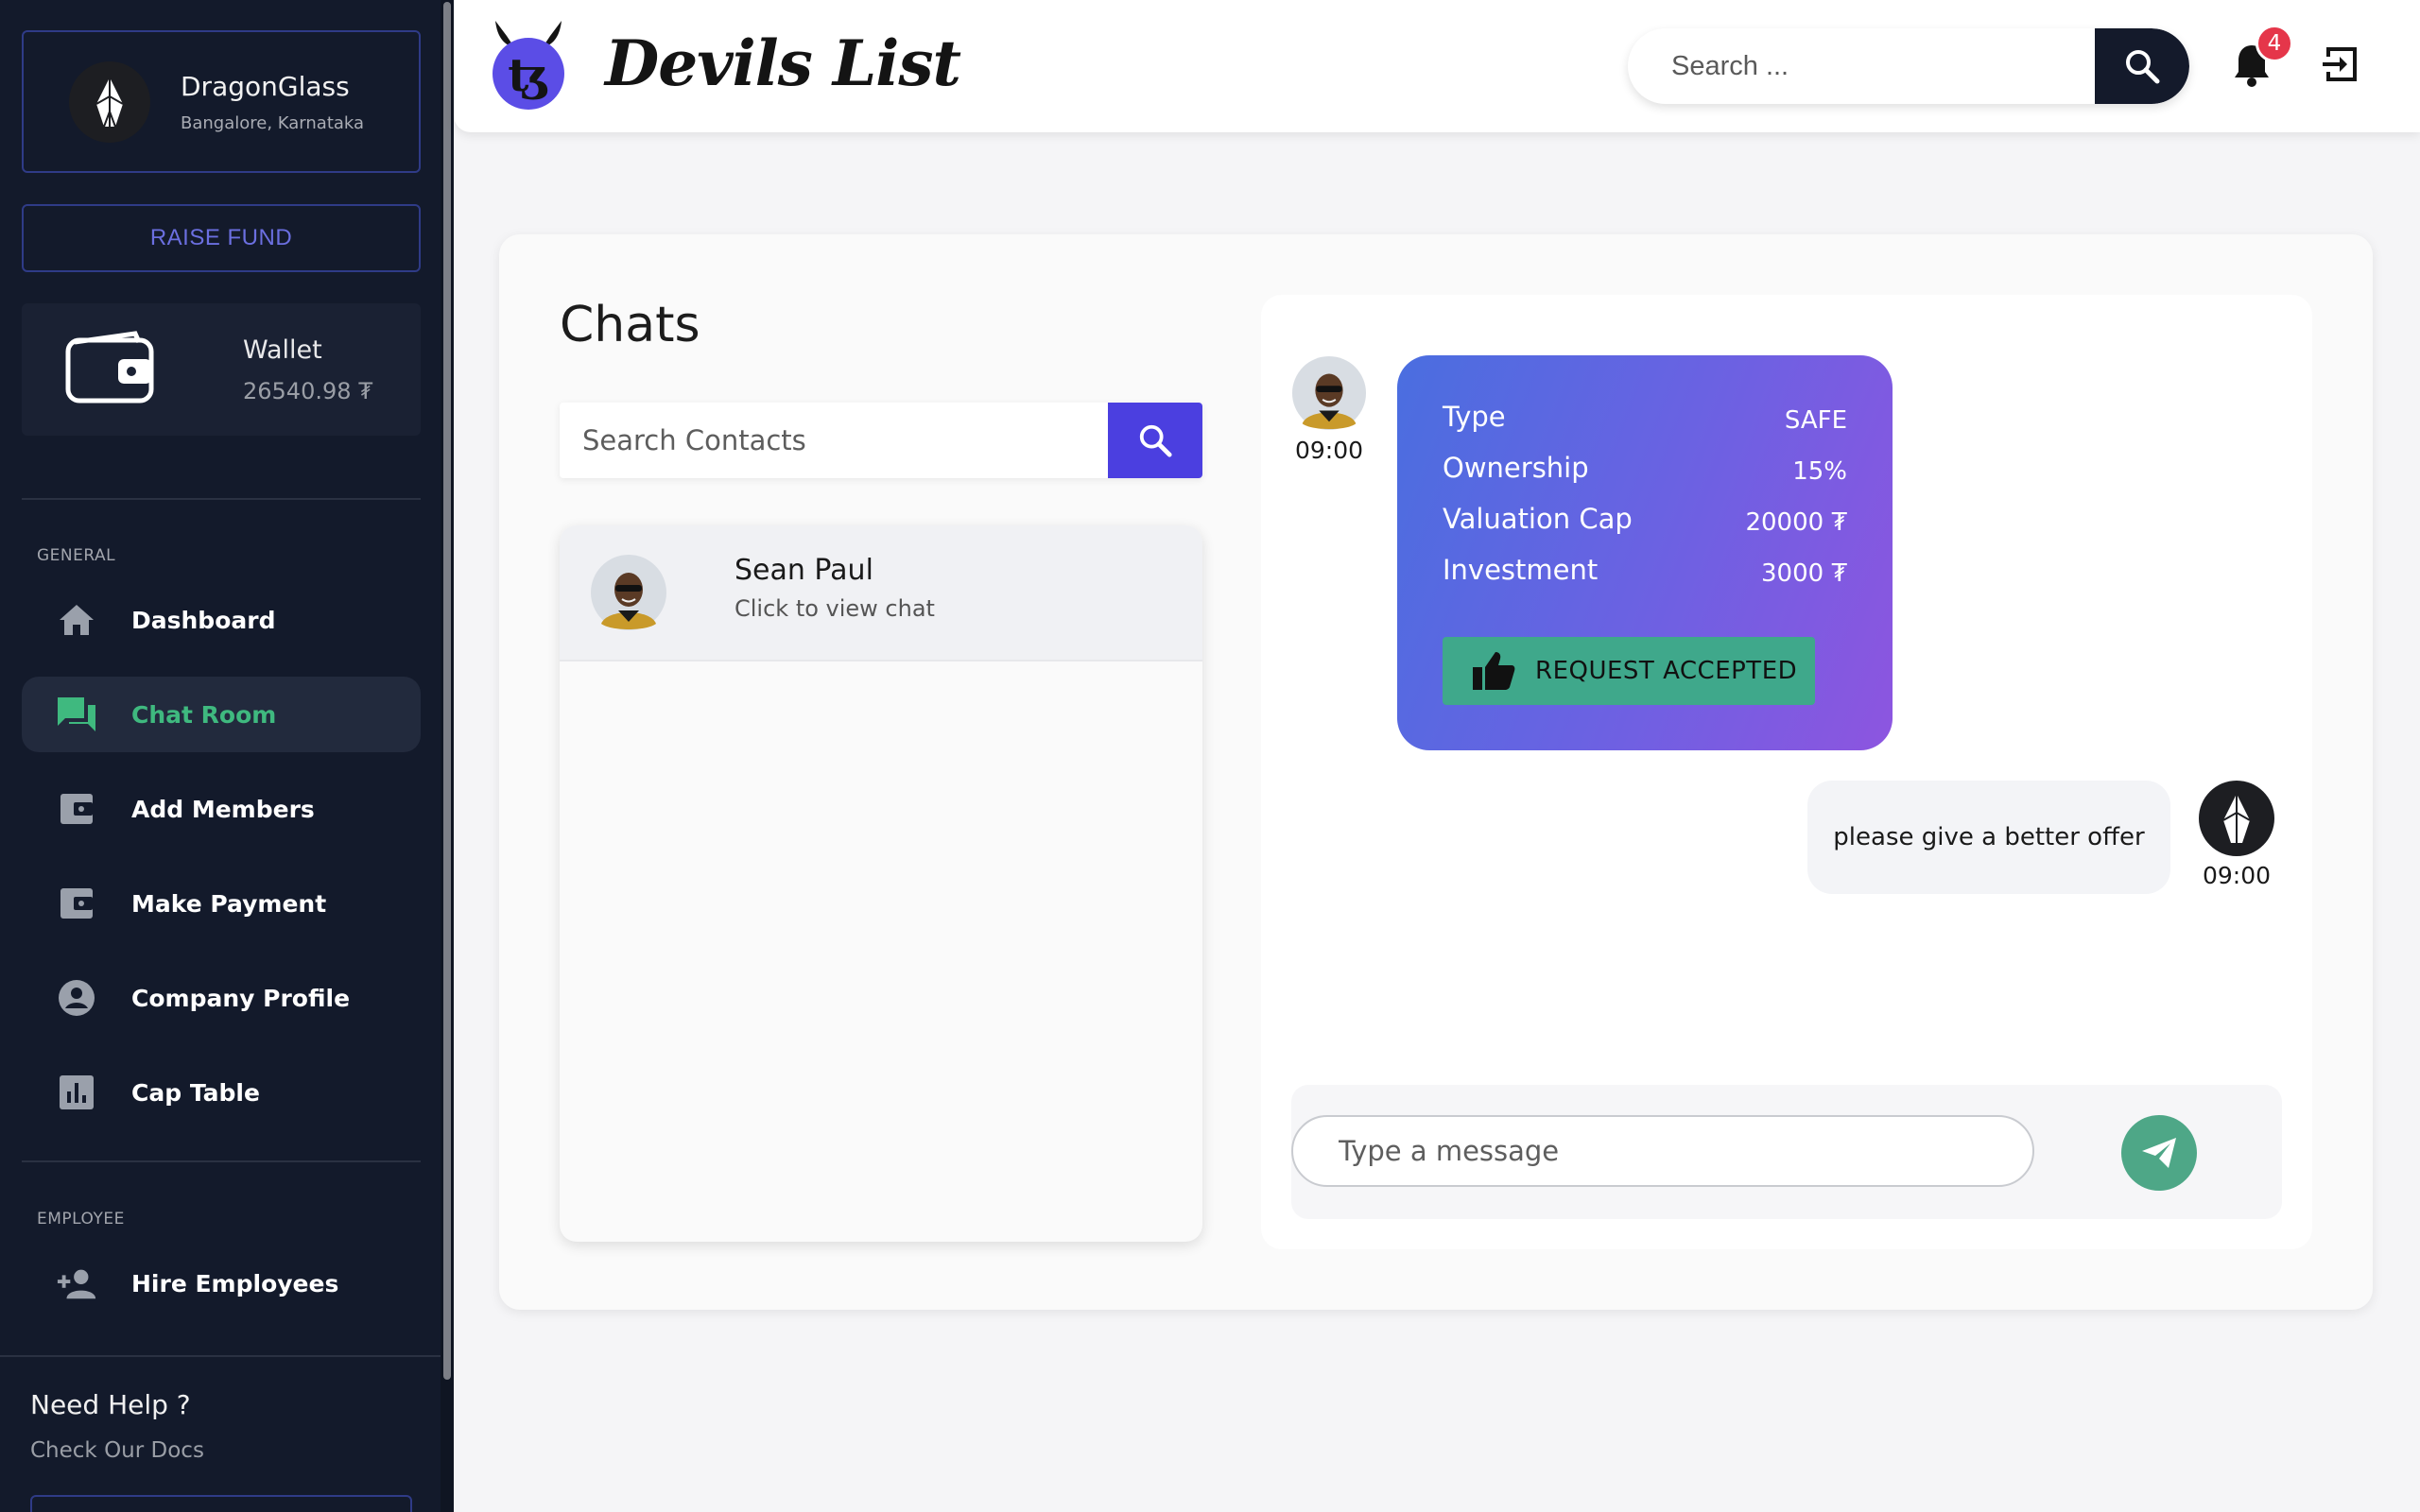 This screenshot has width=2420, height=1512. I want to click on logout-icon, so click(2341, 66).